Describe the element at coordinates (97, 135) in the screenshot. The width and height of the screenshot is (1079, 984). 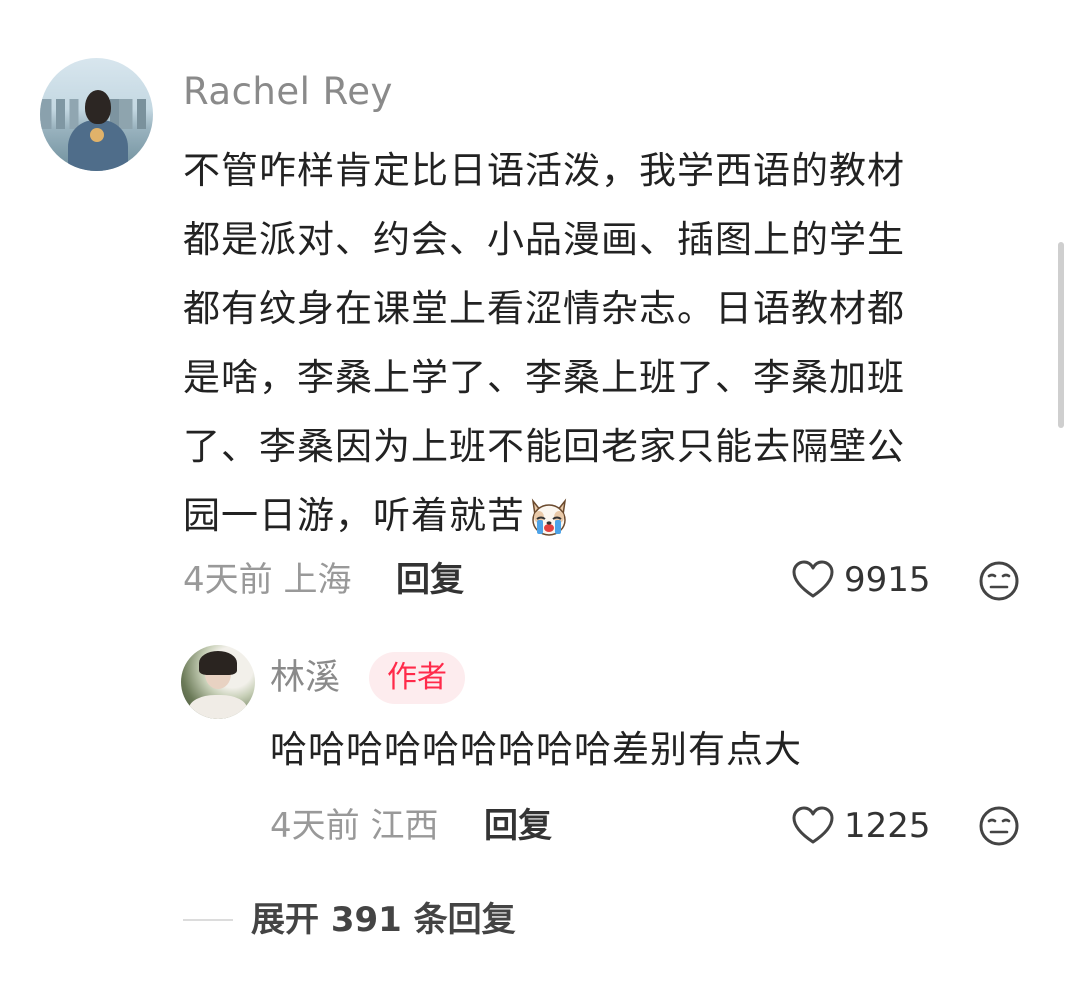
I see `avatar-hand` at that location.